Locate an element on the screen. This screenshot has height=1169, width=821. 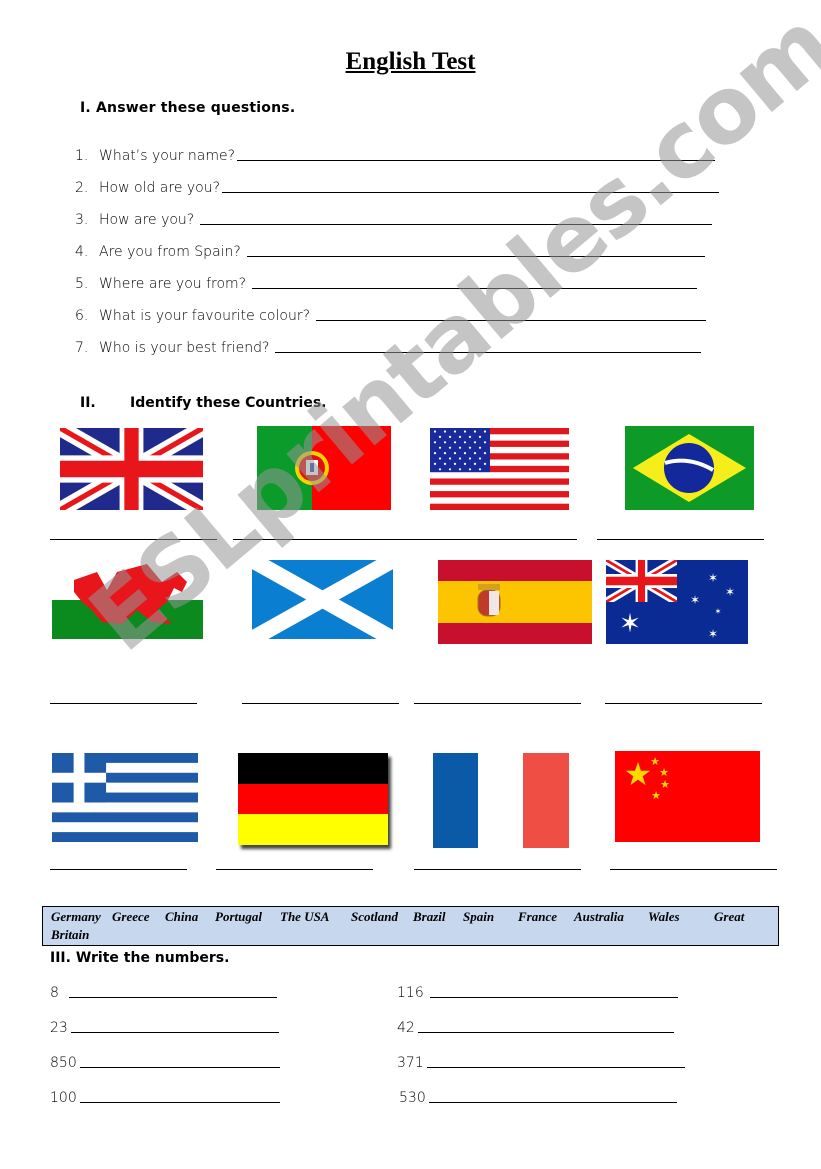
section-2-heading: II. Identify these Countries. is located at coordinates (203, 403).